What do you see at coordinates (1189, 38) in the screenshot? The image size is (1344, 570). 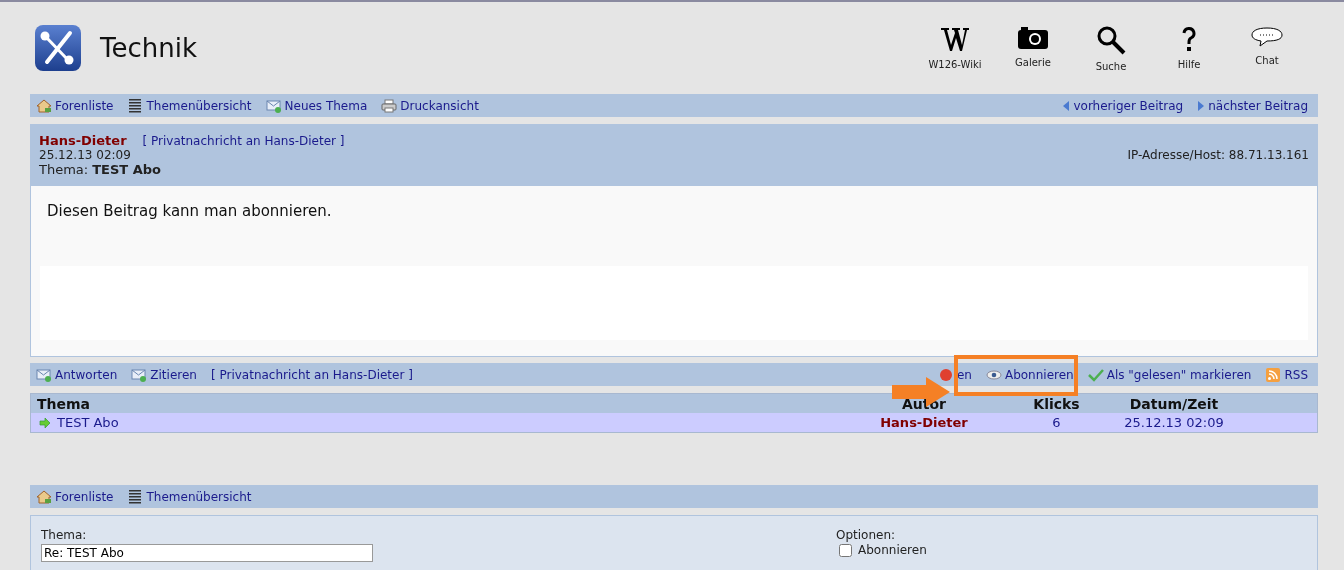 I see `question-mark-icon` at bounding box center [1189, 38].